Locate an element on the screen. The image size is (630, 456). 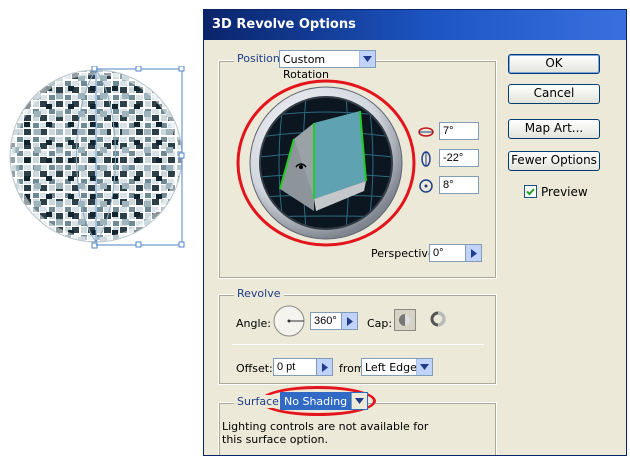
fewer-options-button: Fewer Options is located at coordinates (554, 161).